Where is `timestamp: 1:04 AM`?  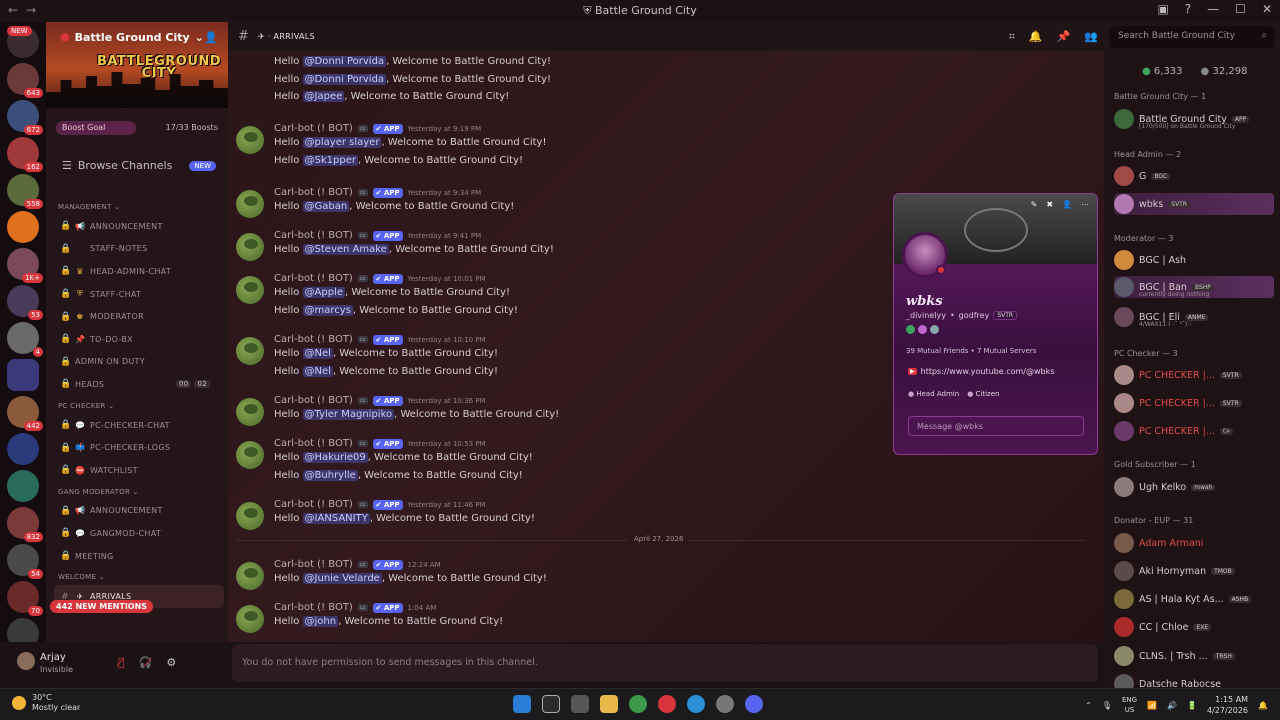
timestamp: 1:04 AM is located at coordinates (422, 608).